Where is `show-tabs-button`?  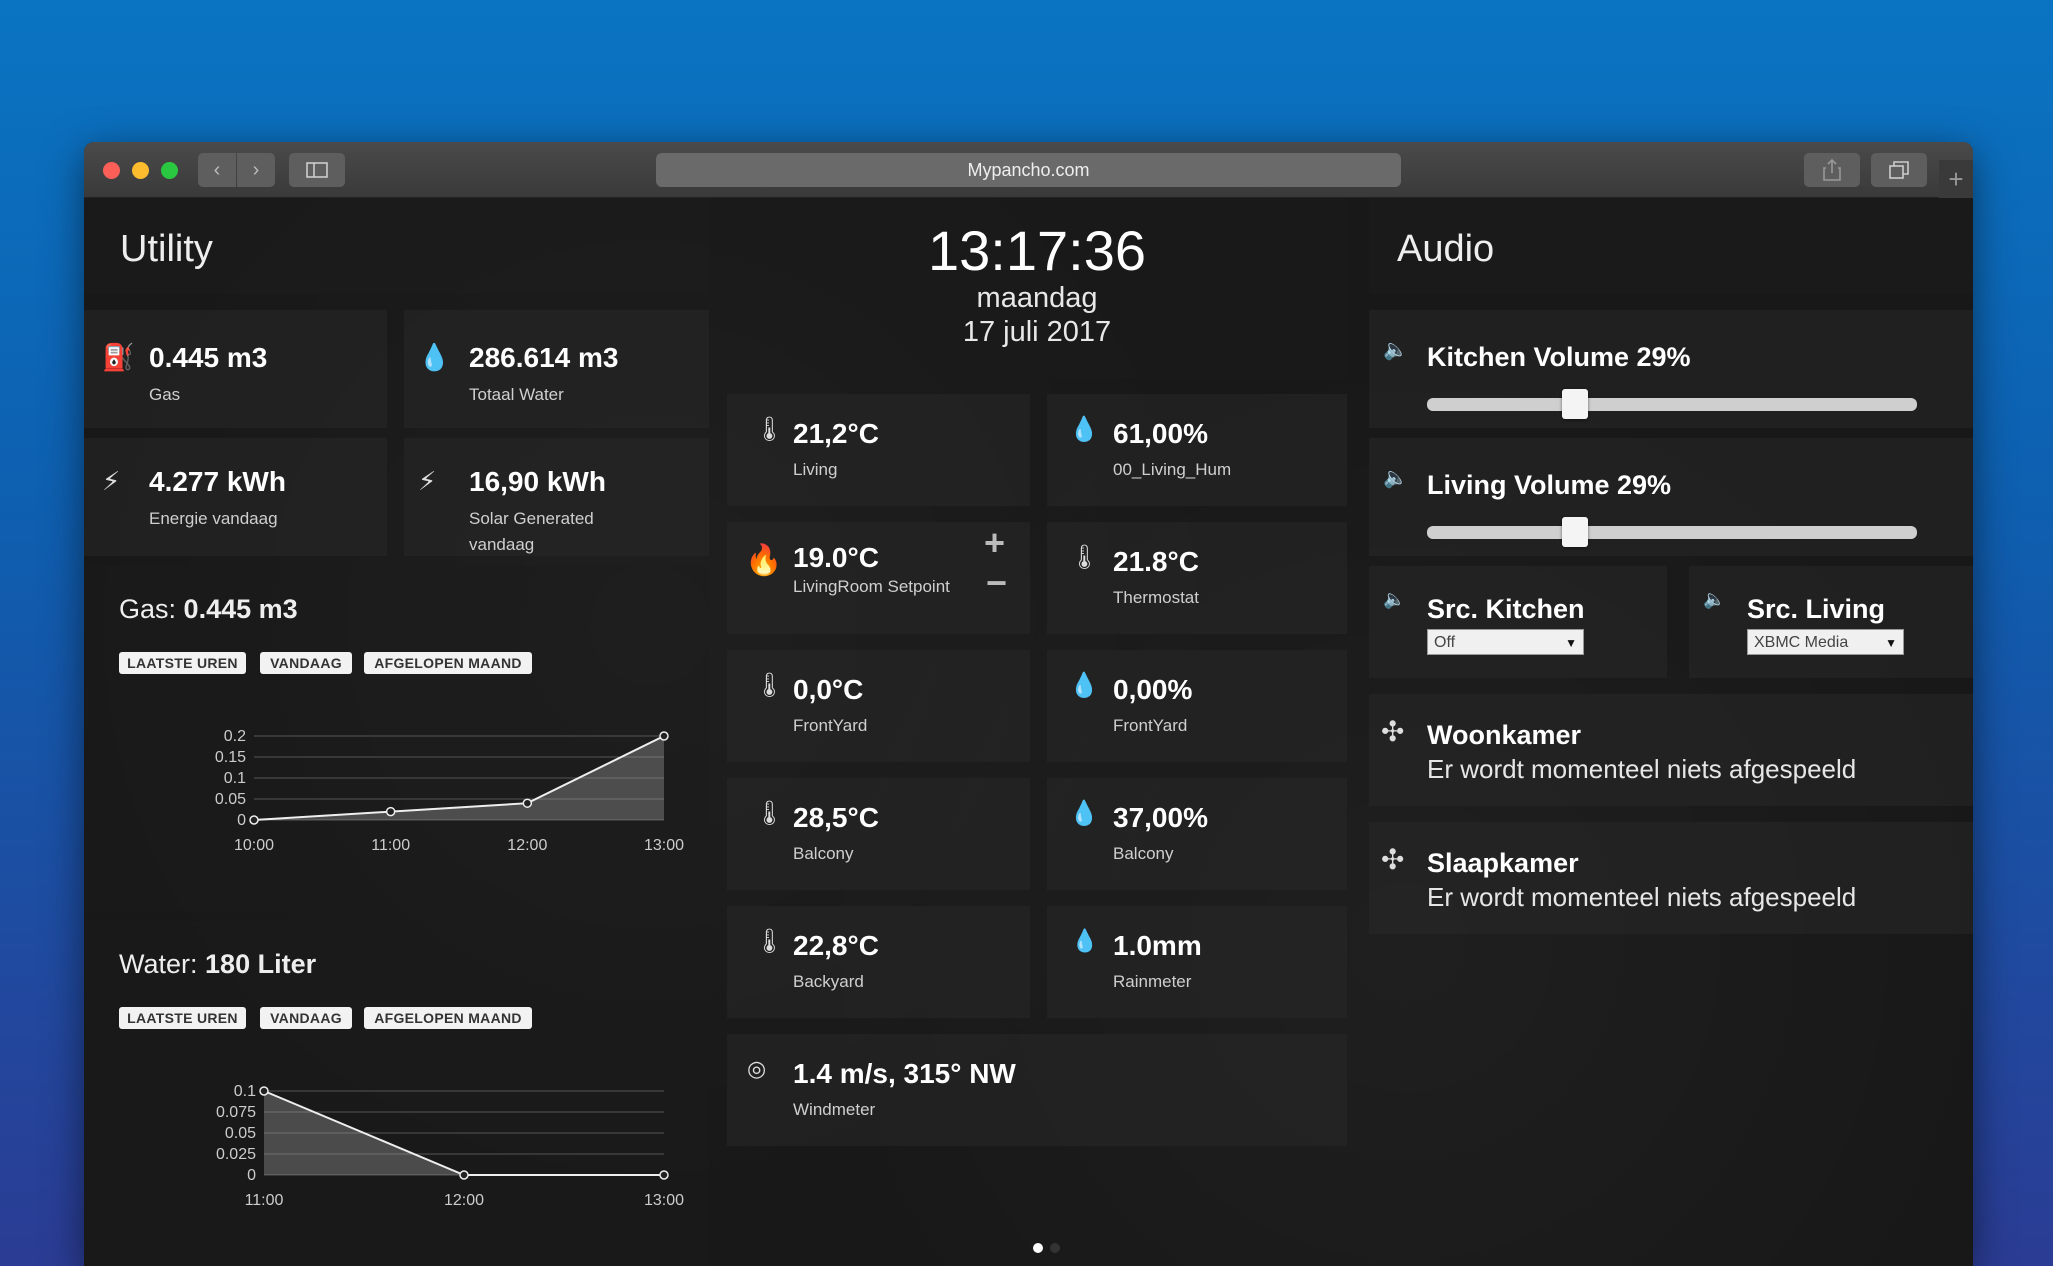 show-tabs-button is located at coordinates (1899, 170).